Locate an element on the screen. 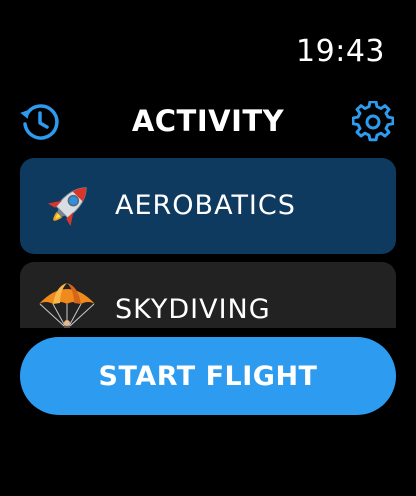  start-flight-button: START FLIGHT is located at coordinates (208, 376).